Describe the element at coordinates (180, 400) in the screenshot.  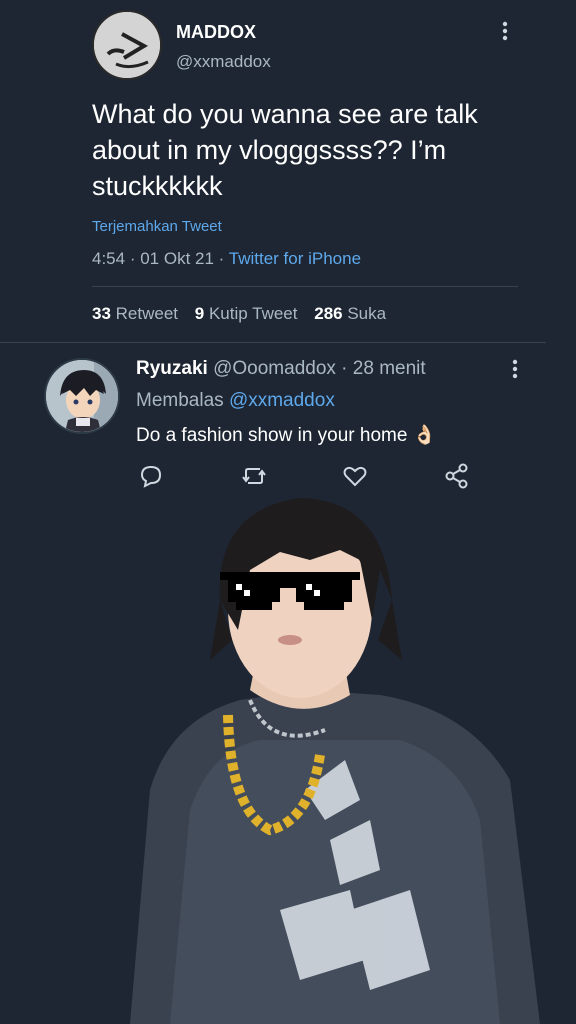
I see `replying-prefix: Membalas` at that location.